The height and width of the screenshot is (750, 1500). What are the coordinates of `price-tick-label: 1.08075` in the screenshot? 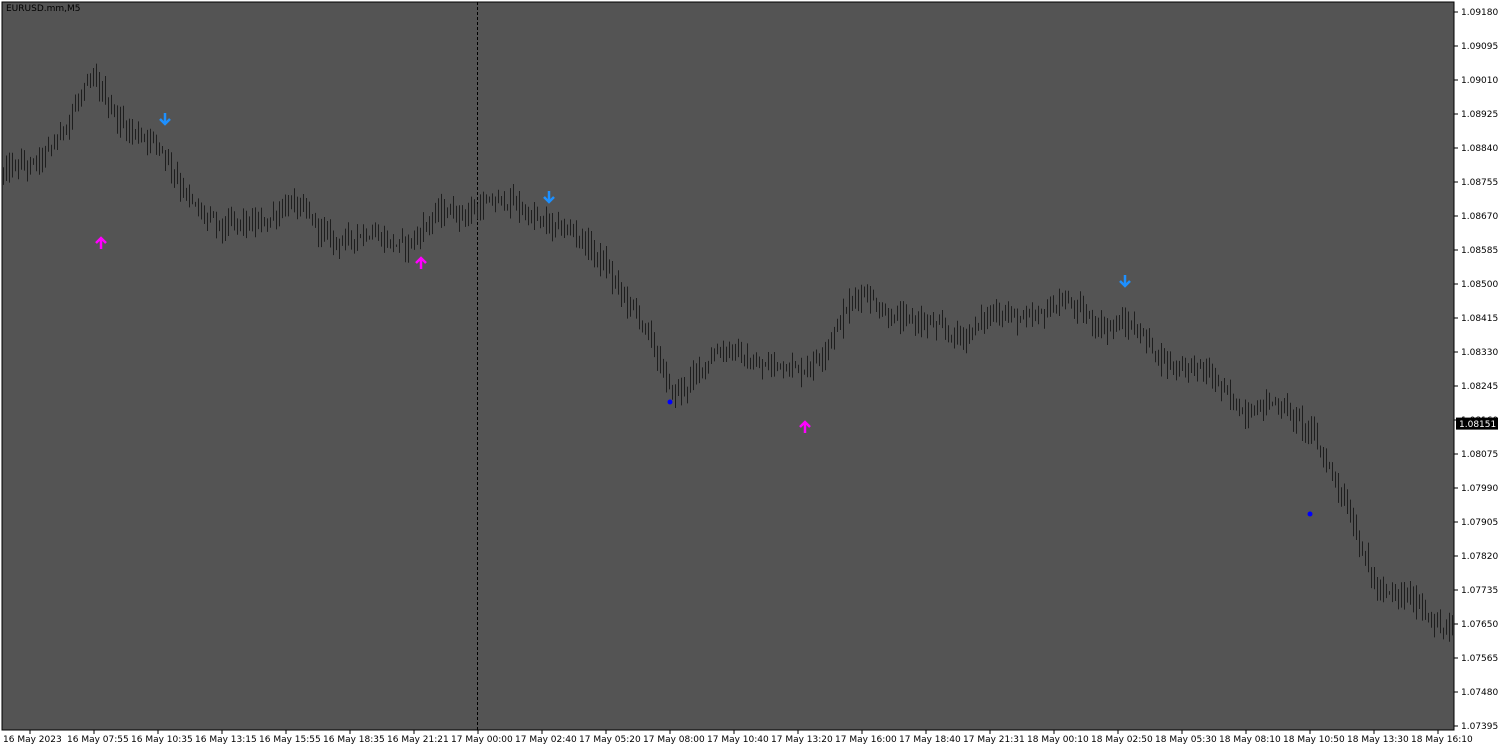 It's located at (1479, 455).